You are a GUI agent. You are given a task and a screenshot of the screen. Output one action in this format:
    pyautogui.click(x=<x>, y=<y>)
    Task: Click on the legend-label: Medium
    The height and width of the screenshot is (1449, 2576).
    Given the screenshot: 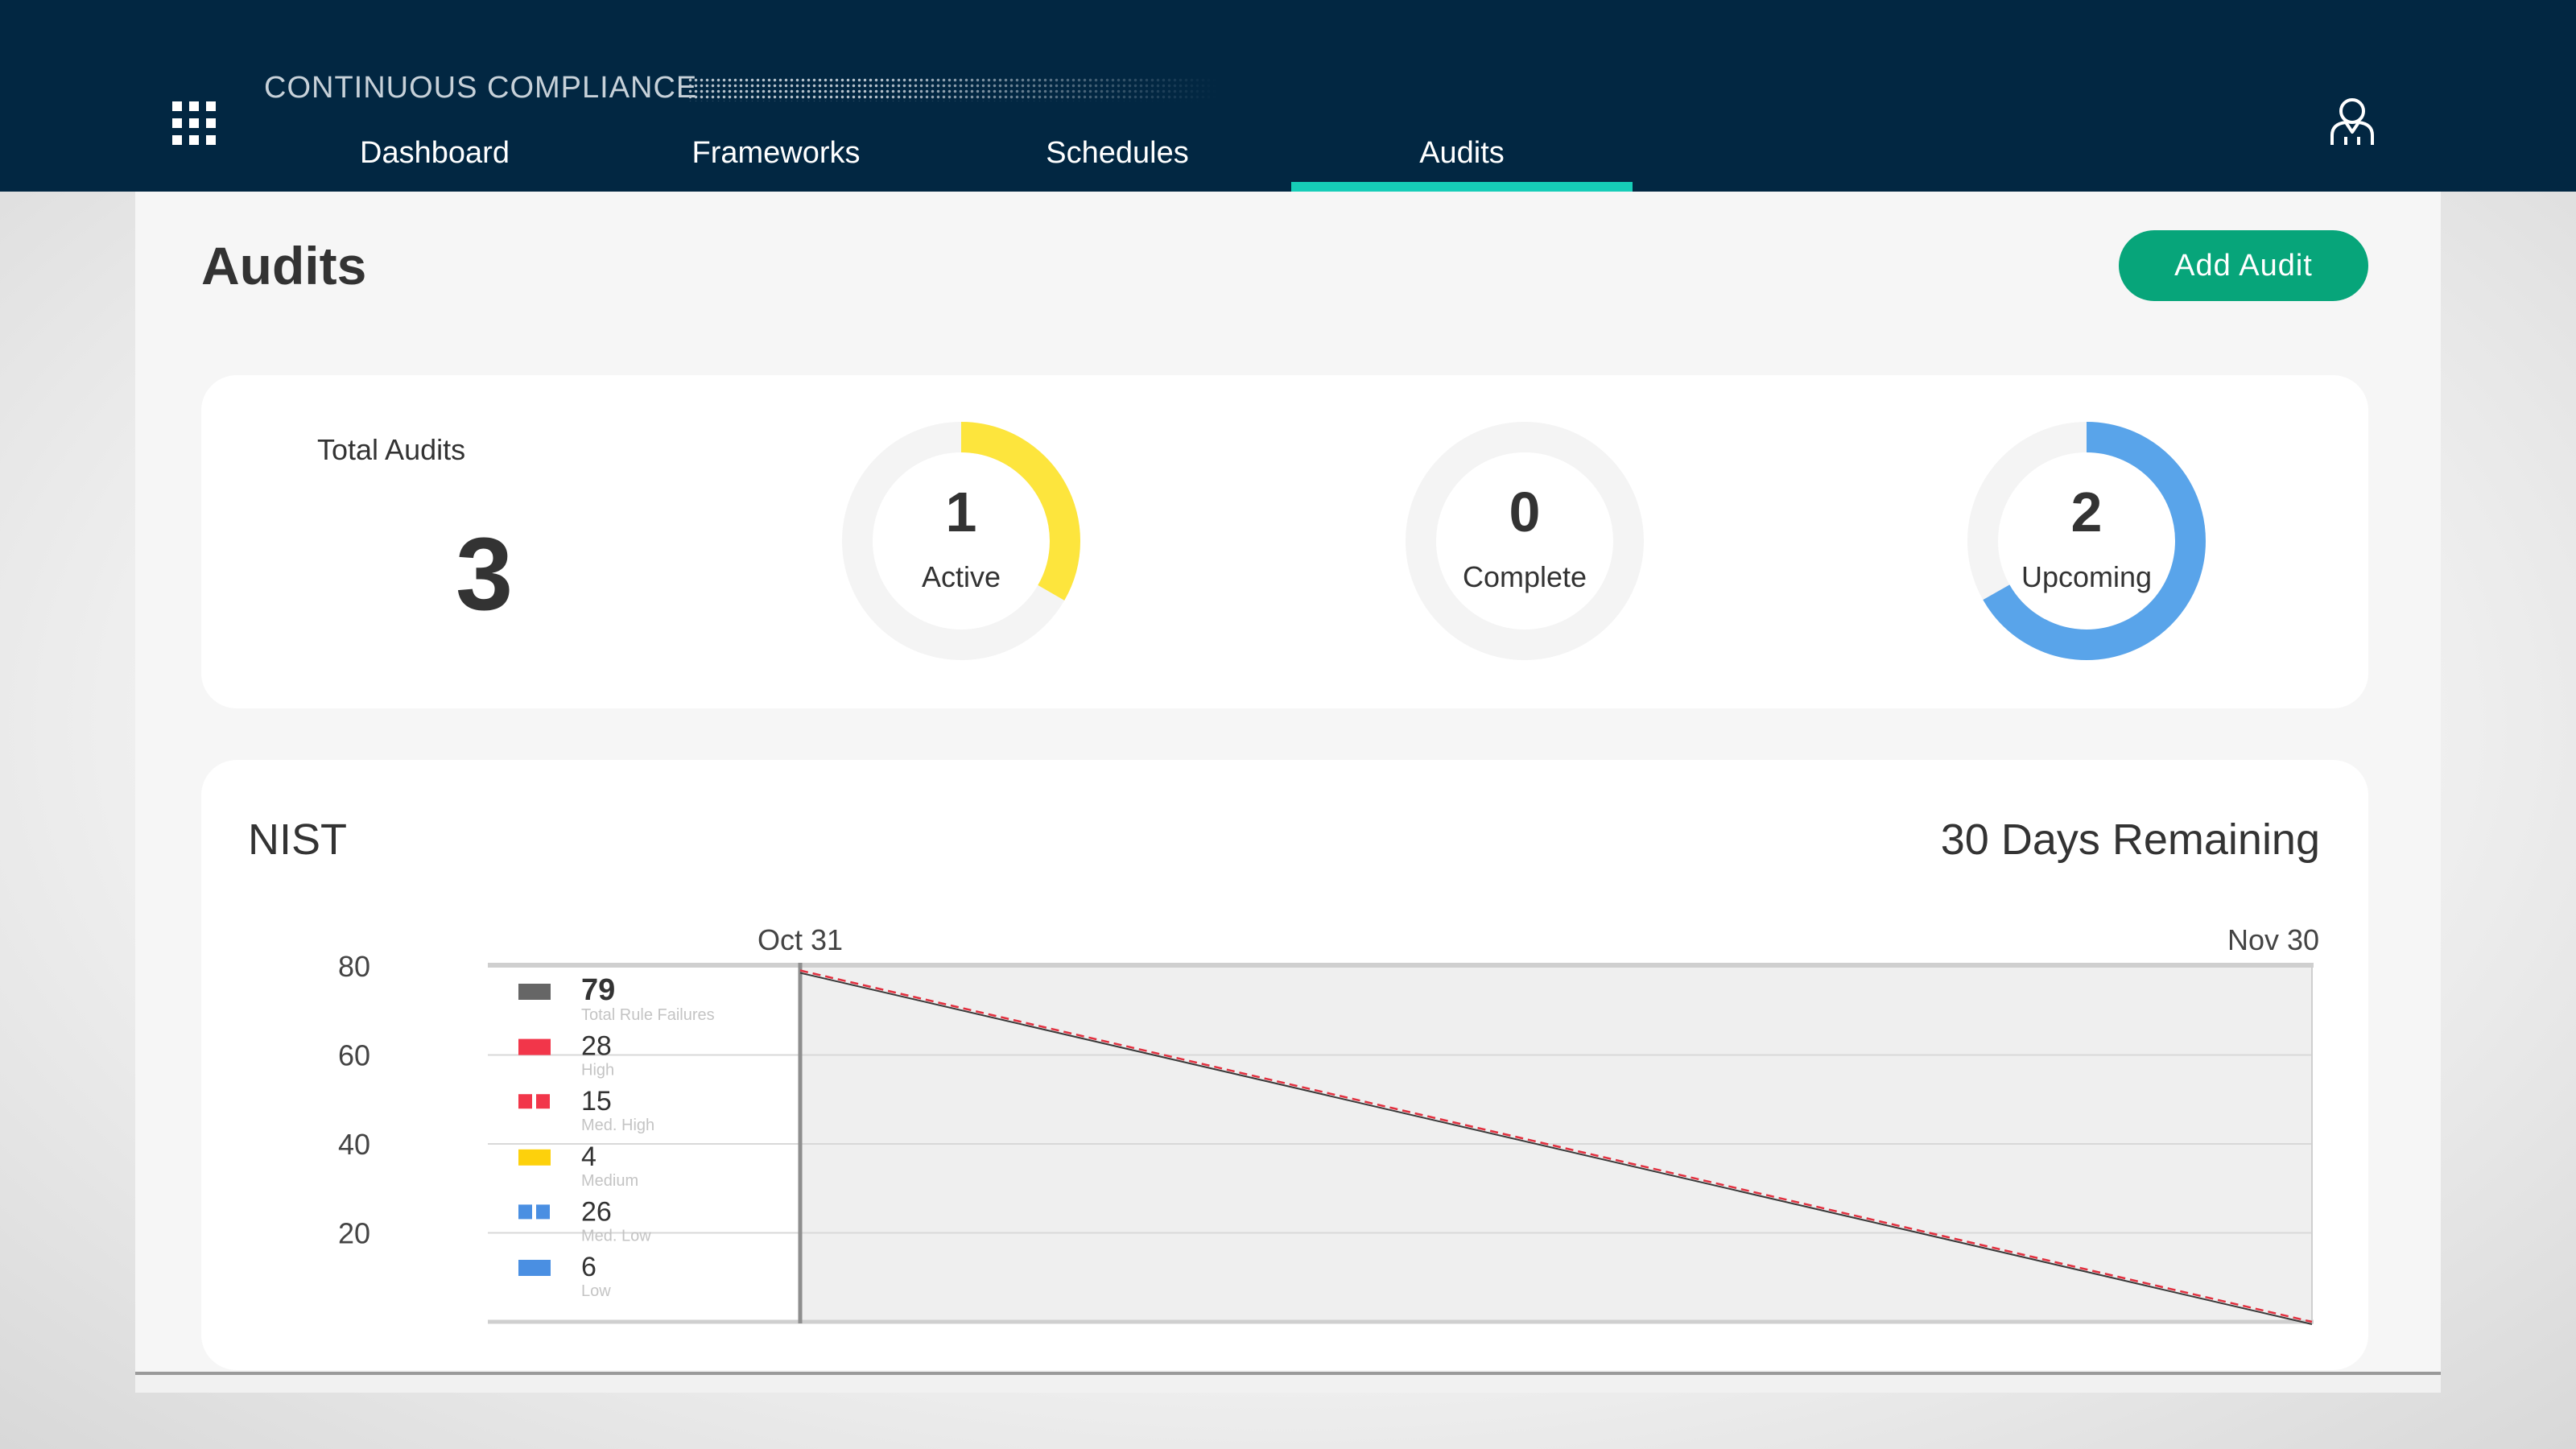 What is the action you would take?
    pyautogui.click(x=609, y=1181)
    